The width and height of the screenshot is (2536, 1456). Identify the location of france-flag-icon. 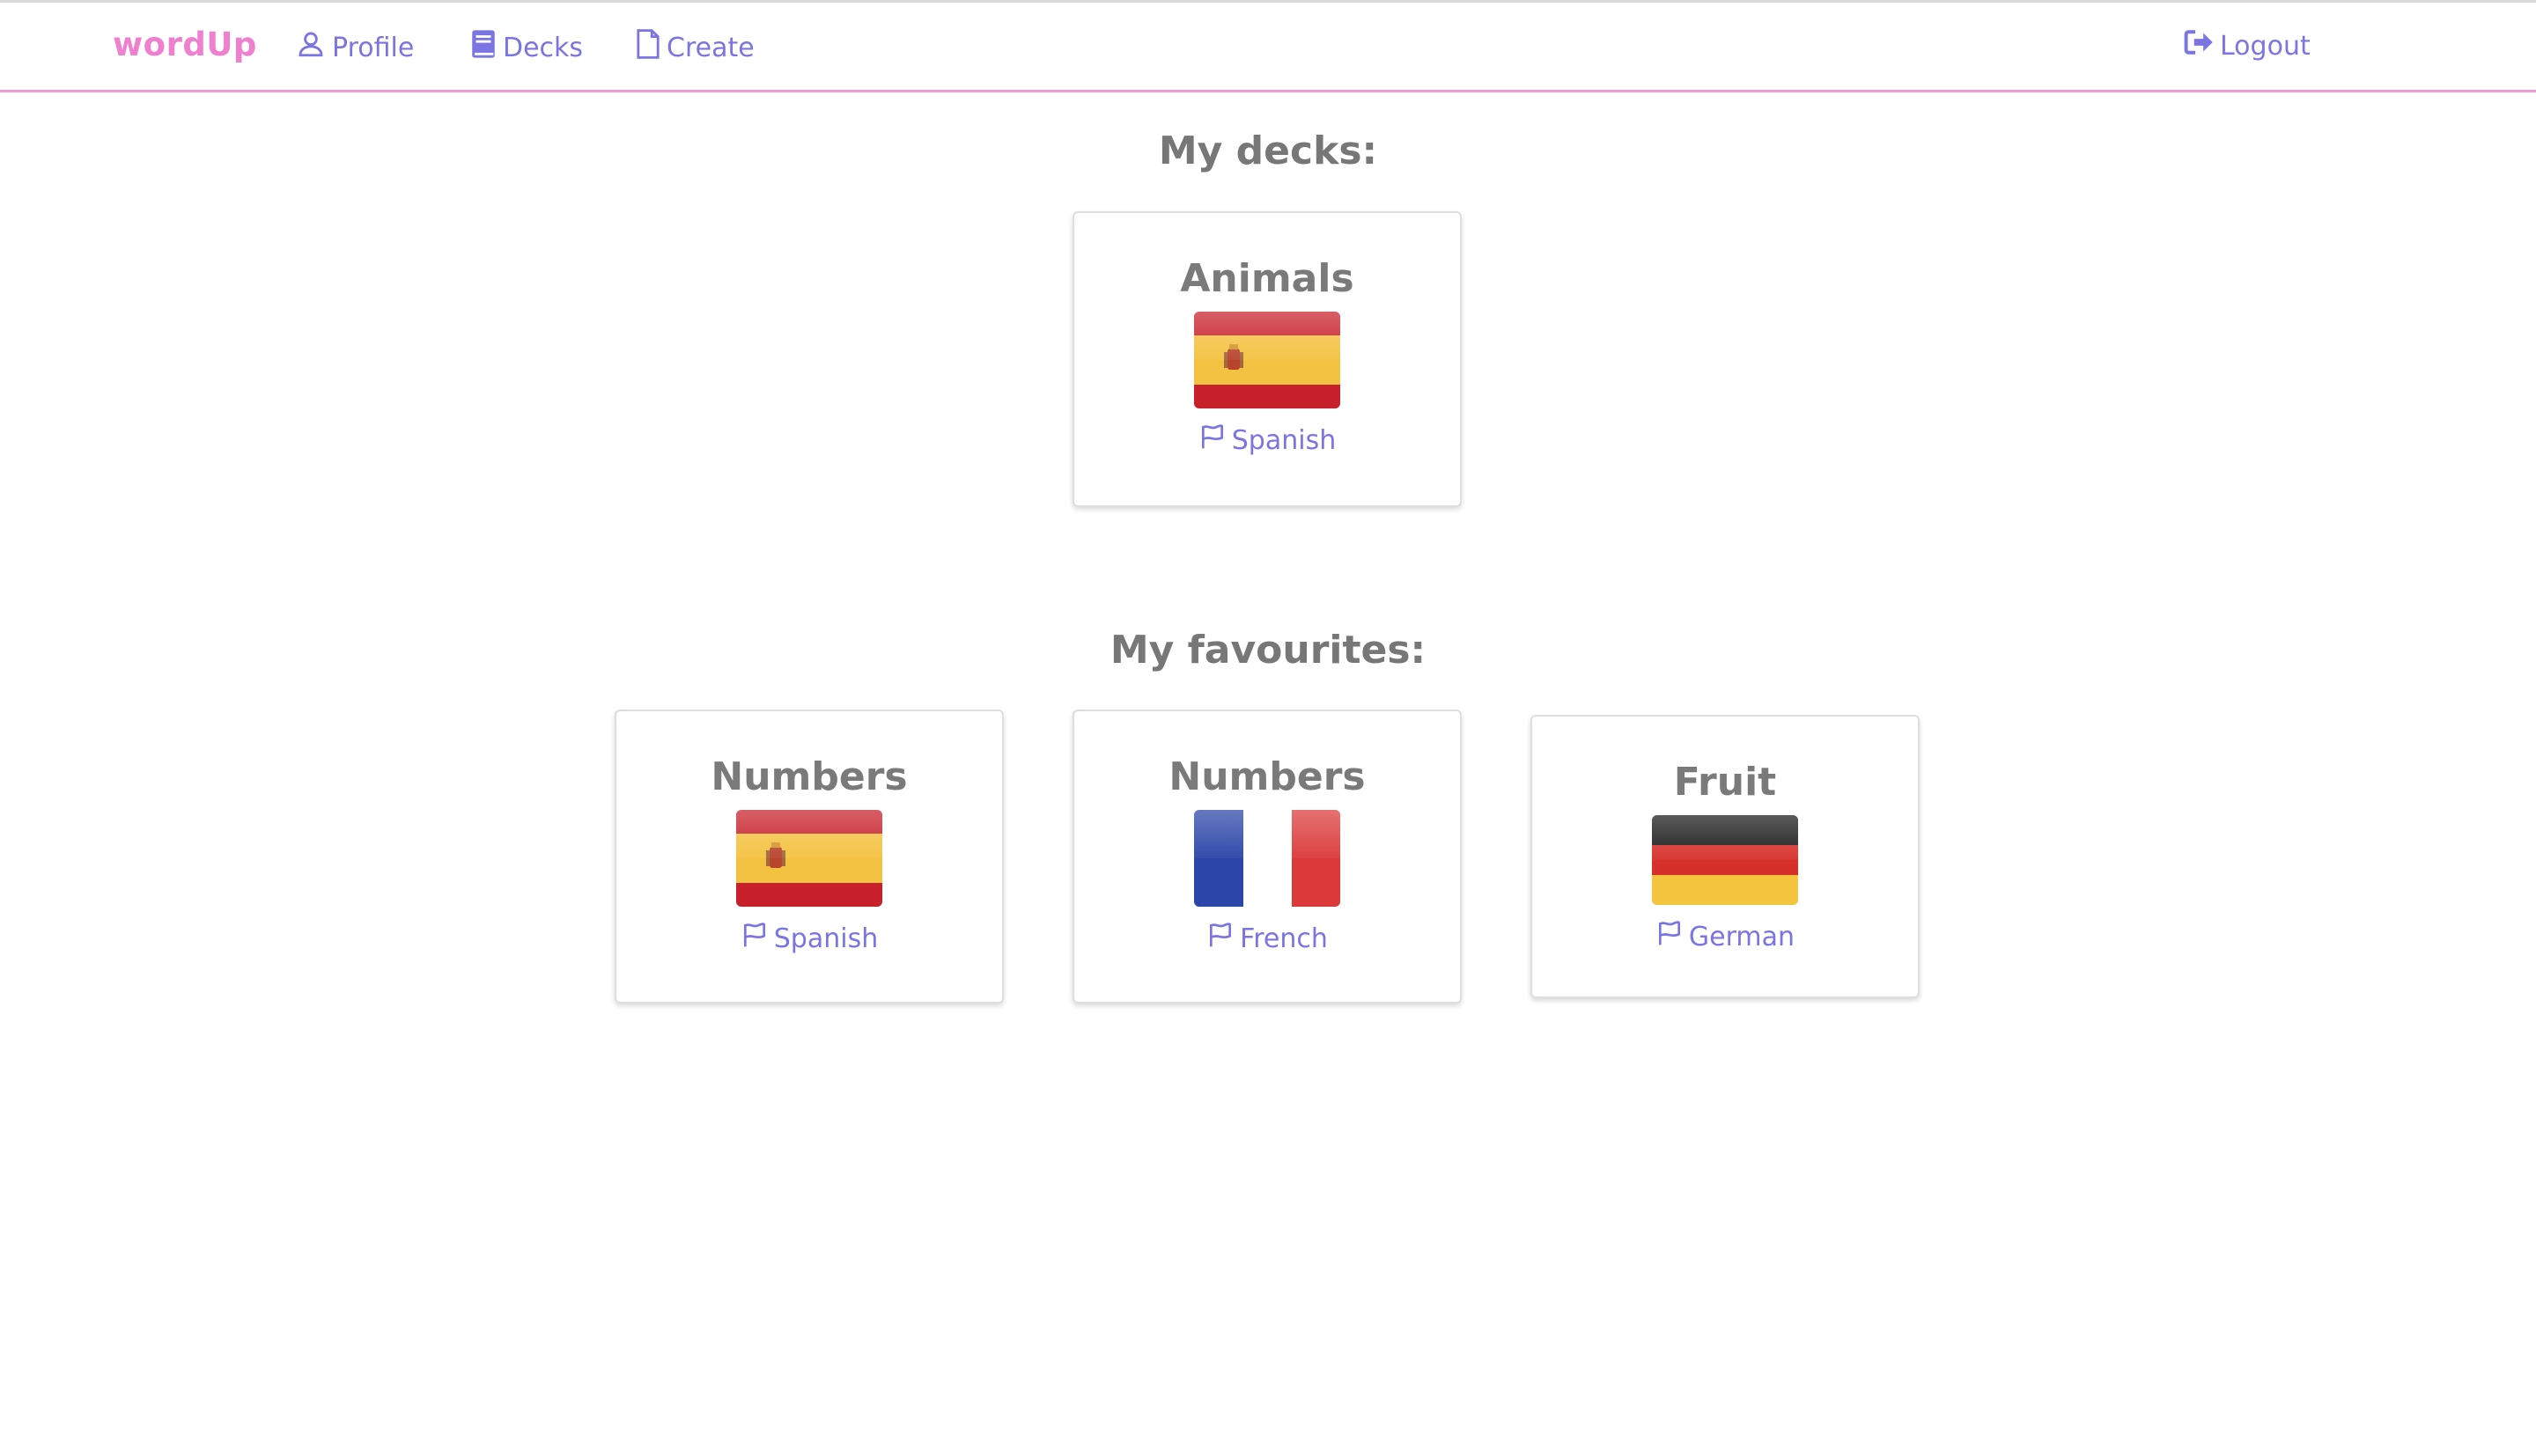
(1267, 858).